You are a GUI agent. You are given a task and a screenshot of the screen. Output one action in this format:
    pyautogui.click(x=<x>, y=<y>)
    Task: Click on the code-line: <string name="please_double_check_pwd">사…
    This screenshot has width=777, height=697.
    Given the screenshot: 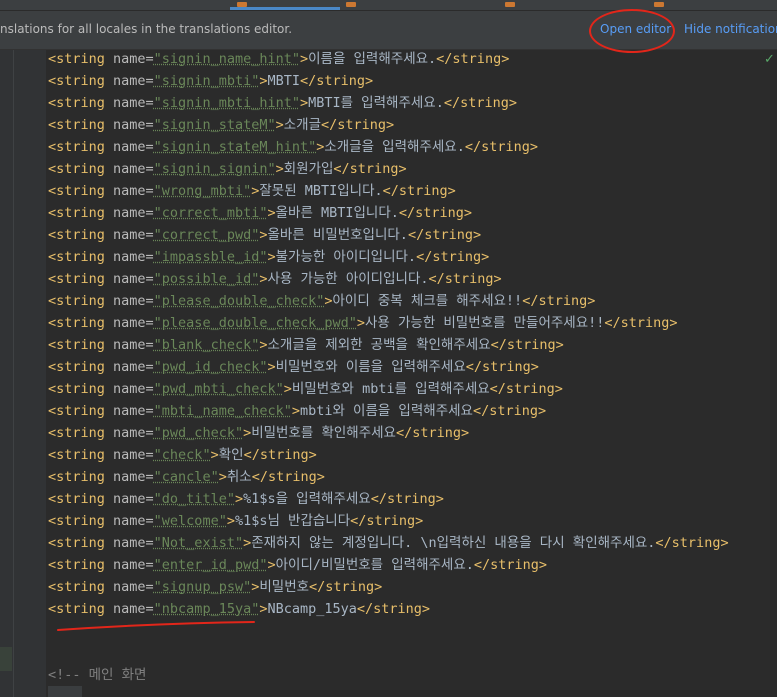 What is the action you would take?
    pyautogui.click(x=388, y=323)
    